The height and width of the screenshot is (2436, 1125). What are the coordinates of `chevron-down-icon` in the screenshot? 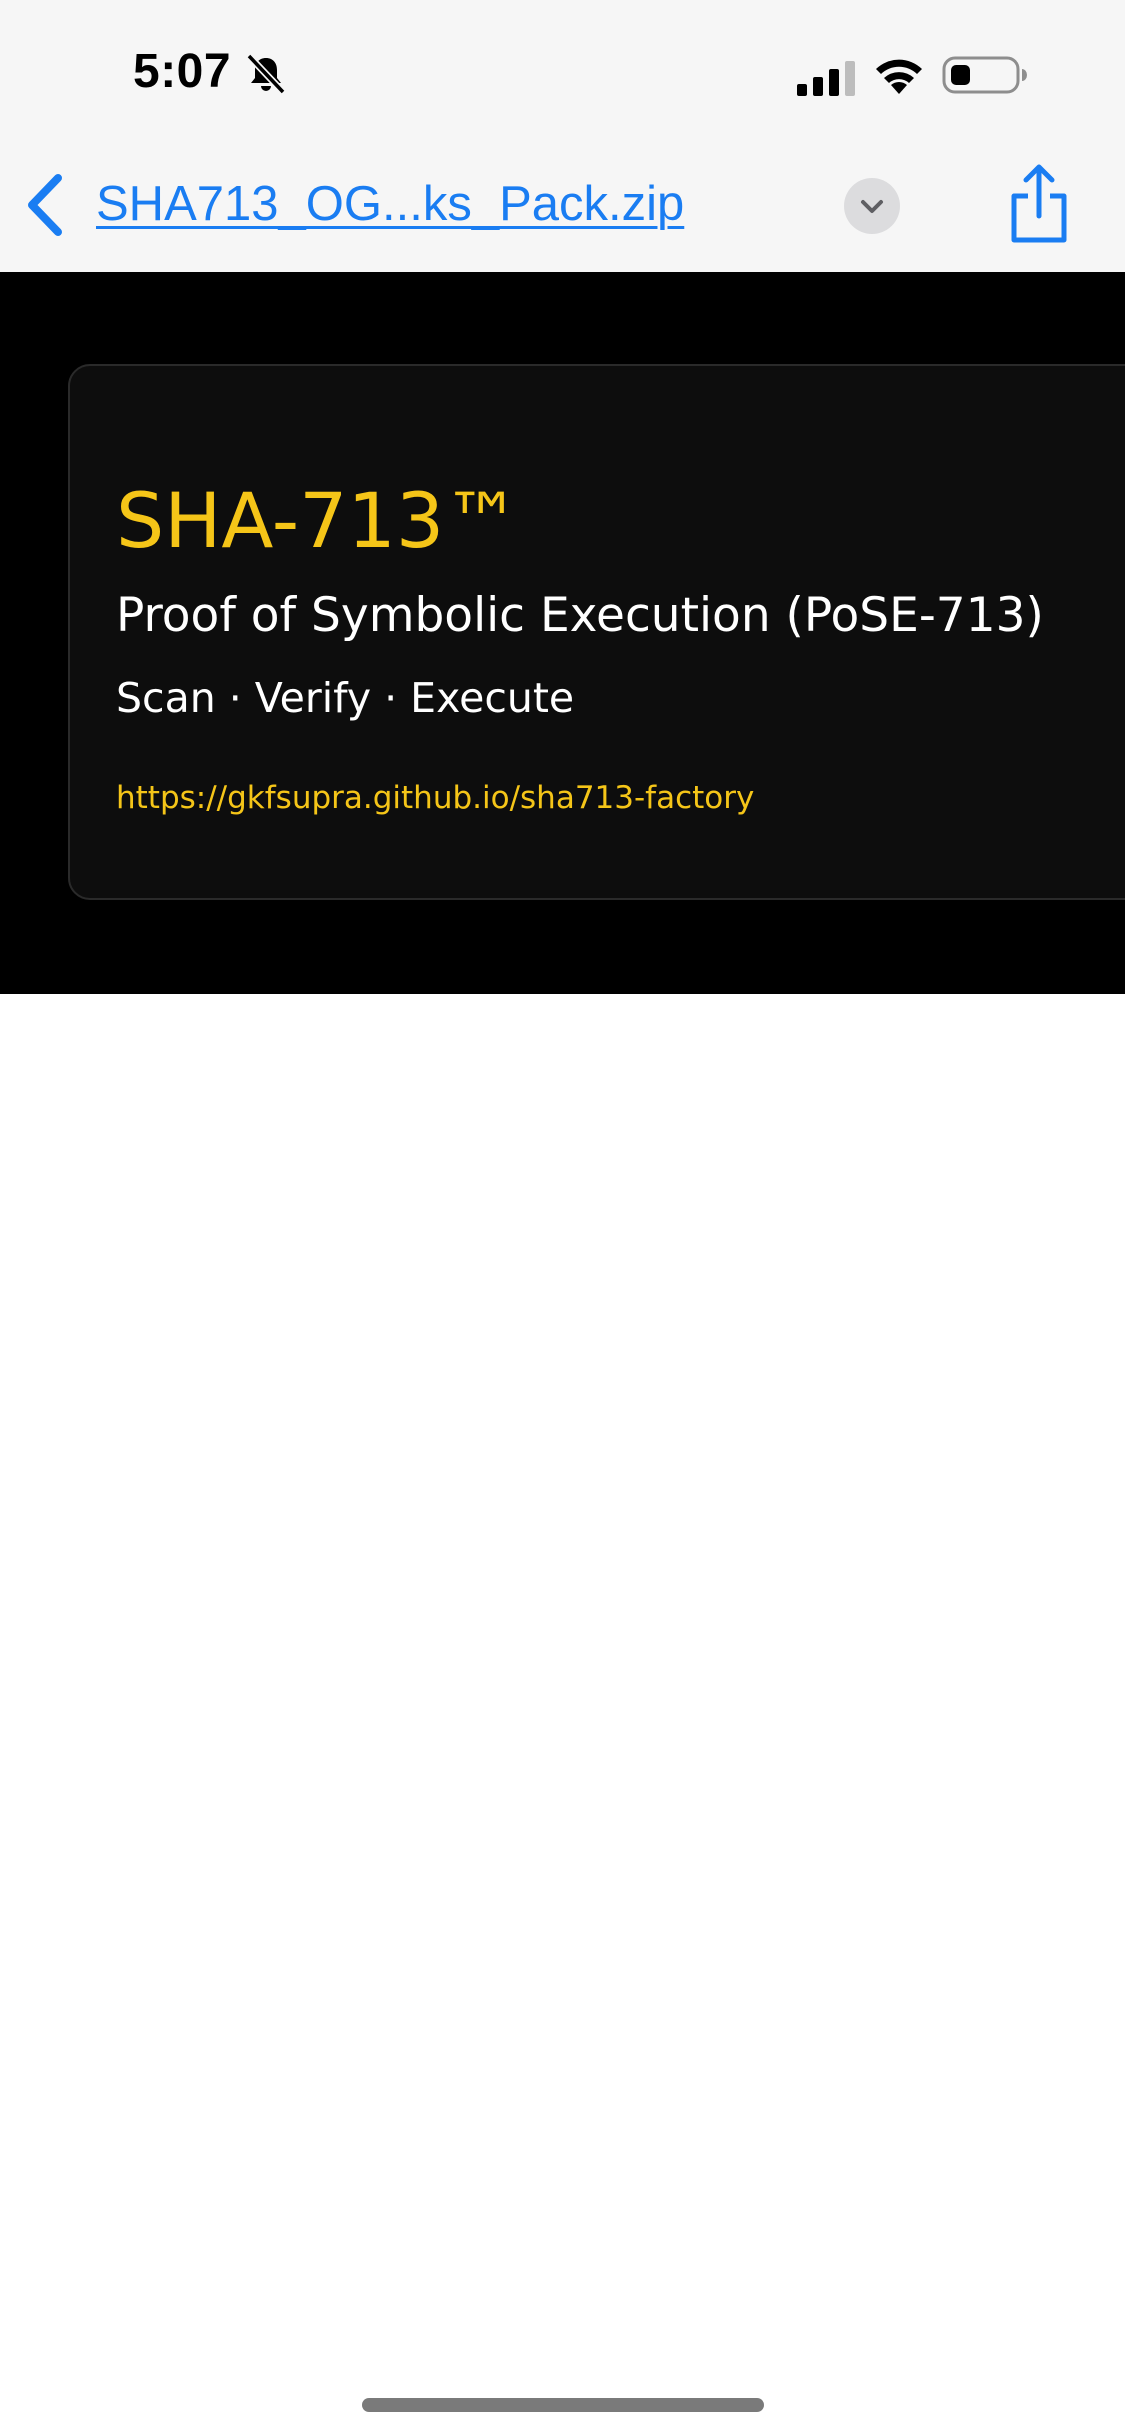 It's located at (872, 206).